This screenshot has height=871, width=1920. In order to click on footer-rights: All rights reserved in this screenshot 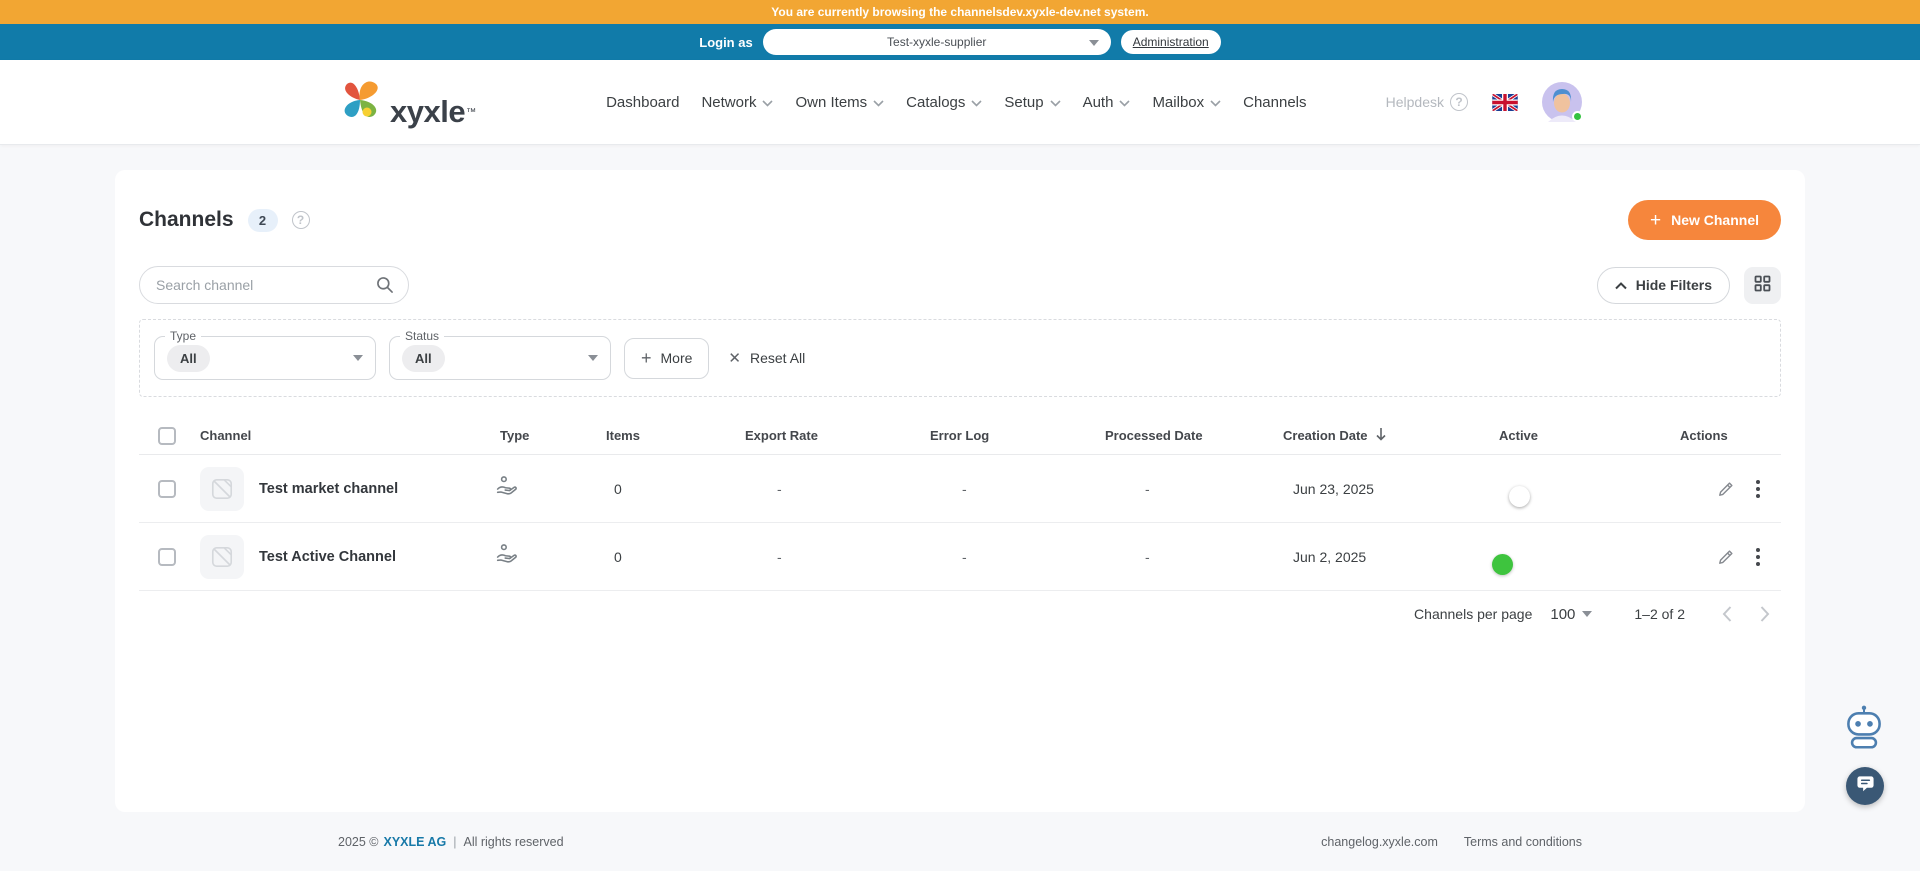, I will do `click(513, 841)`.